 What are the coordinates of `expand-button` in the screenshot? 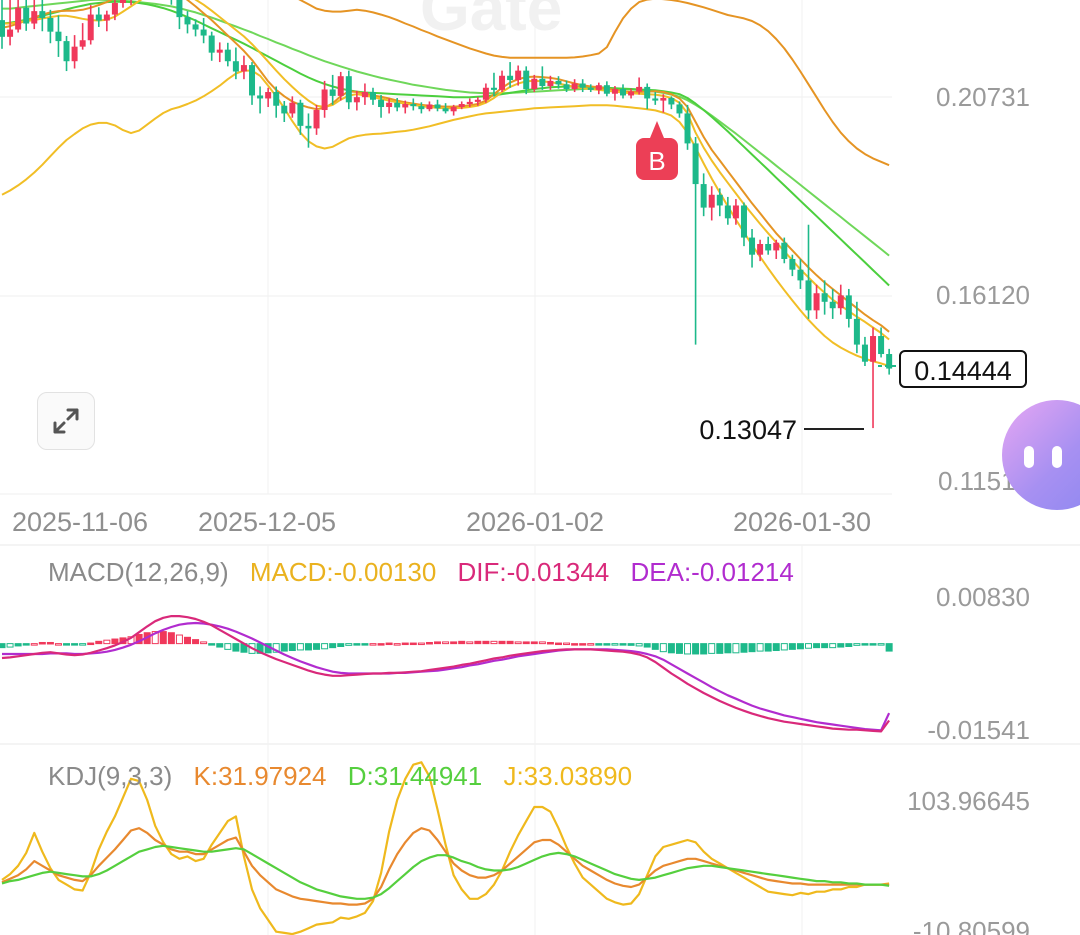 It's located at (66, 421).